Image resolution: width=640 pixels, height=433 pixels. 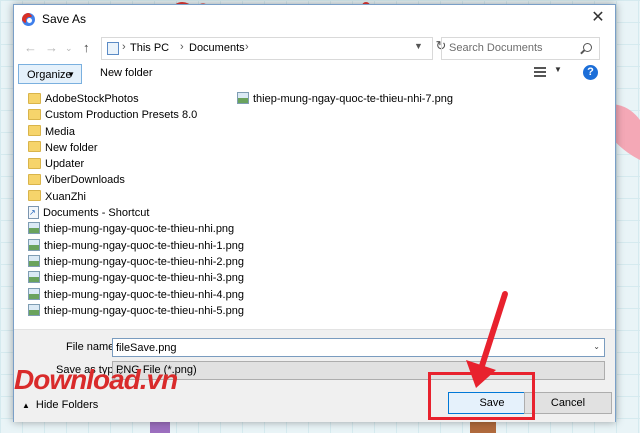 I want to click on command-bar: Organize ▼ New folder ▼ ?, so click(x=314, y=75).